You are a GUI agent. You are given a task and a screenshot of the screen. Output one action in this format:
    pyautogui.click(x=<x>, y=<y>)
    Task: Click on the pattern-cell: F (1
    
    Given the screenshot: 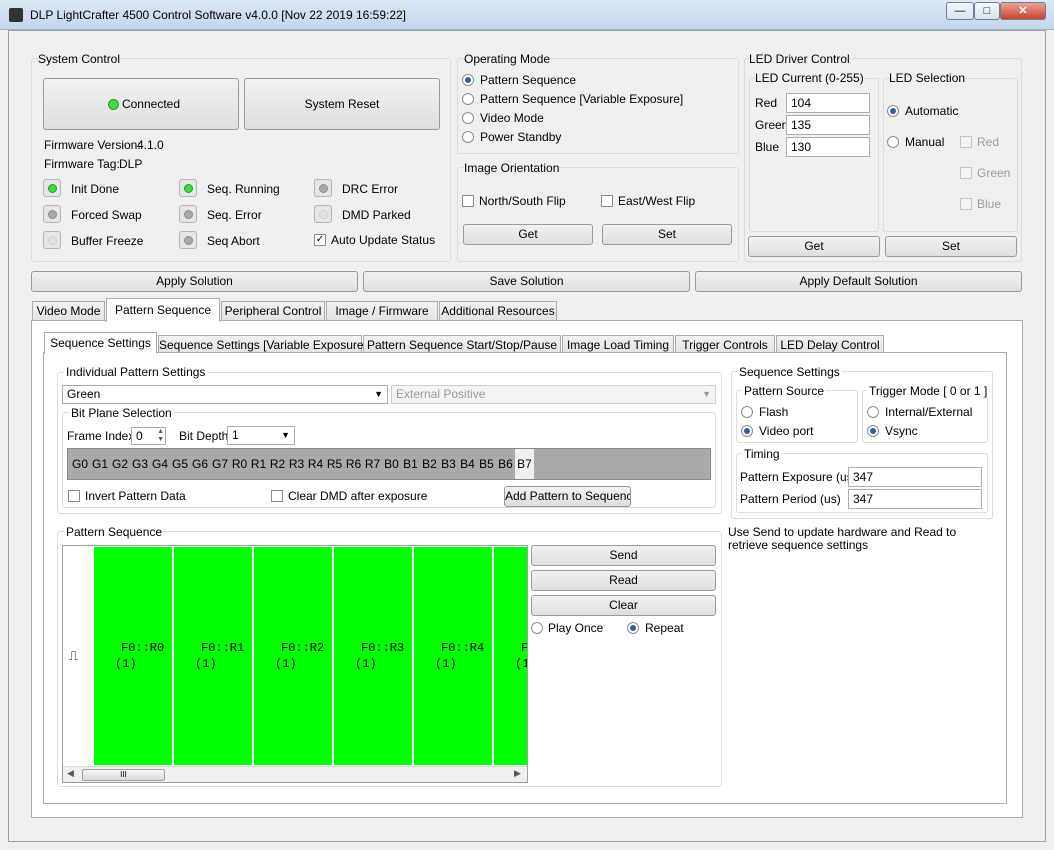 What is the action you would take?
    pyautogui.click(x=510, y=656)
    